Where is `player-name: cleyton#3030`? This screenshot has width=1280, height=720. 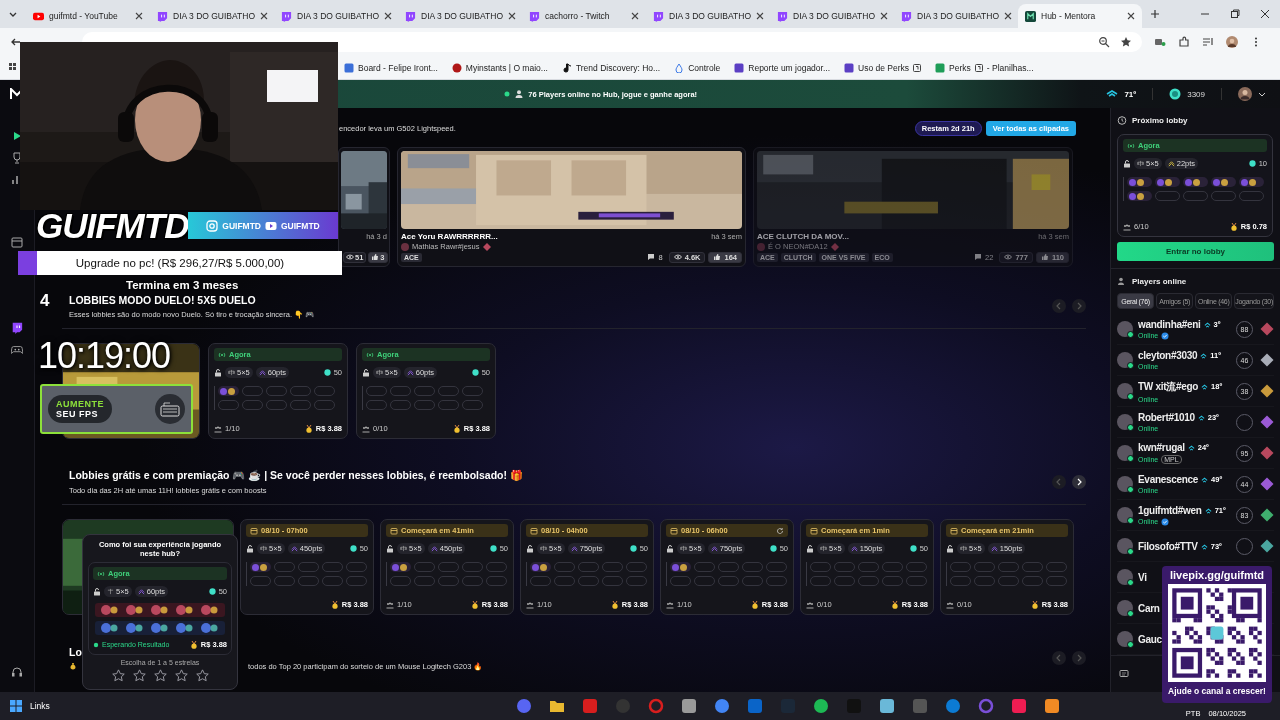 player-name: cleyton#3030 is located at coordinates (1168, 355).